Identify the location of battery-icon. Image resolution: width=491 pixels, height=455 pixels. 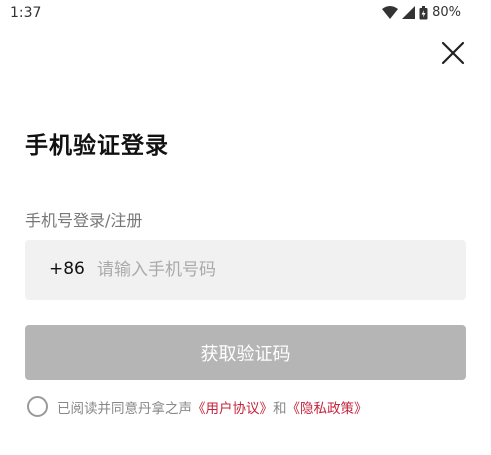
(423, 12).